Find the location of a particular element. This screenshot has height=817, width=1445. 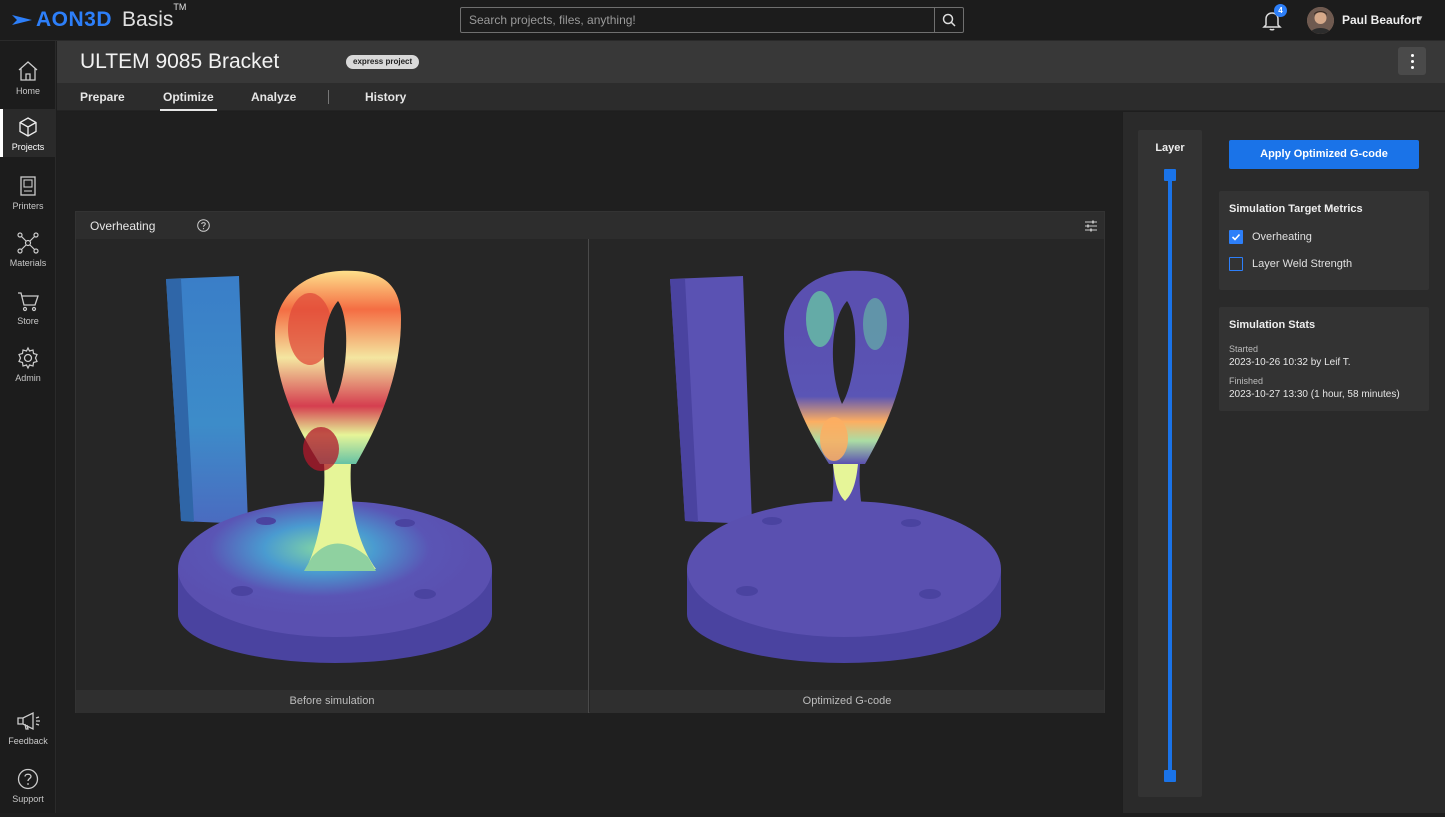

printer-icon is located at coordinates (28, 186).